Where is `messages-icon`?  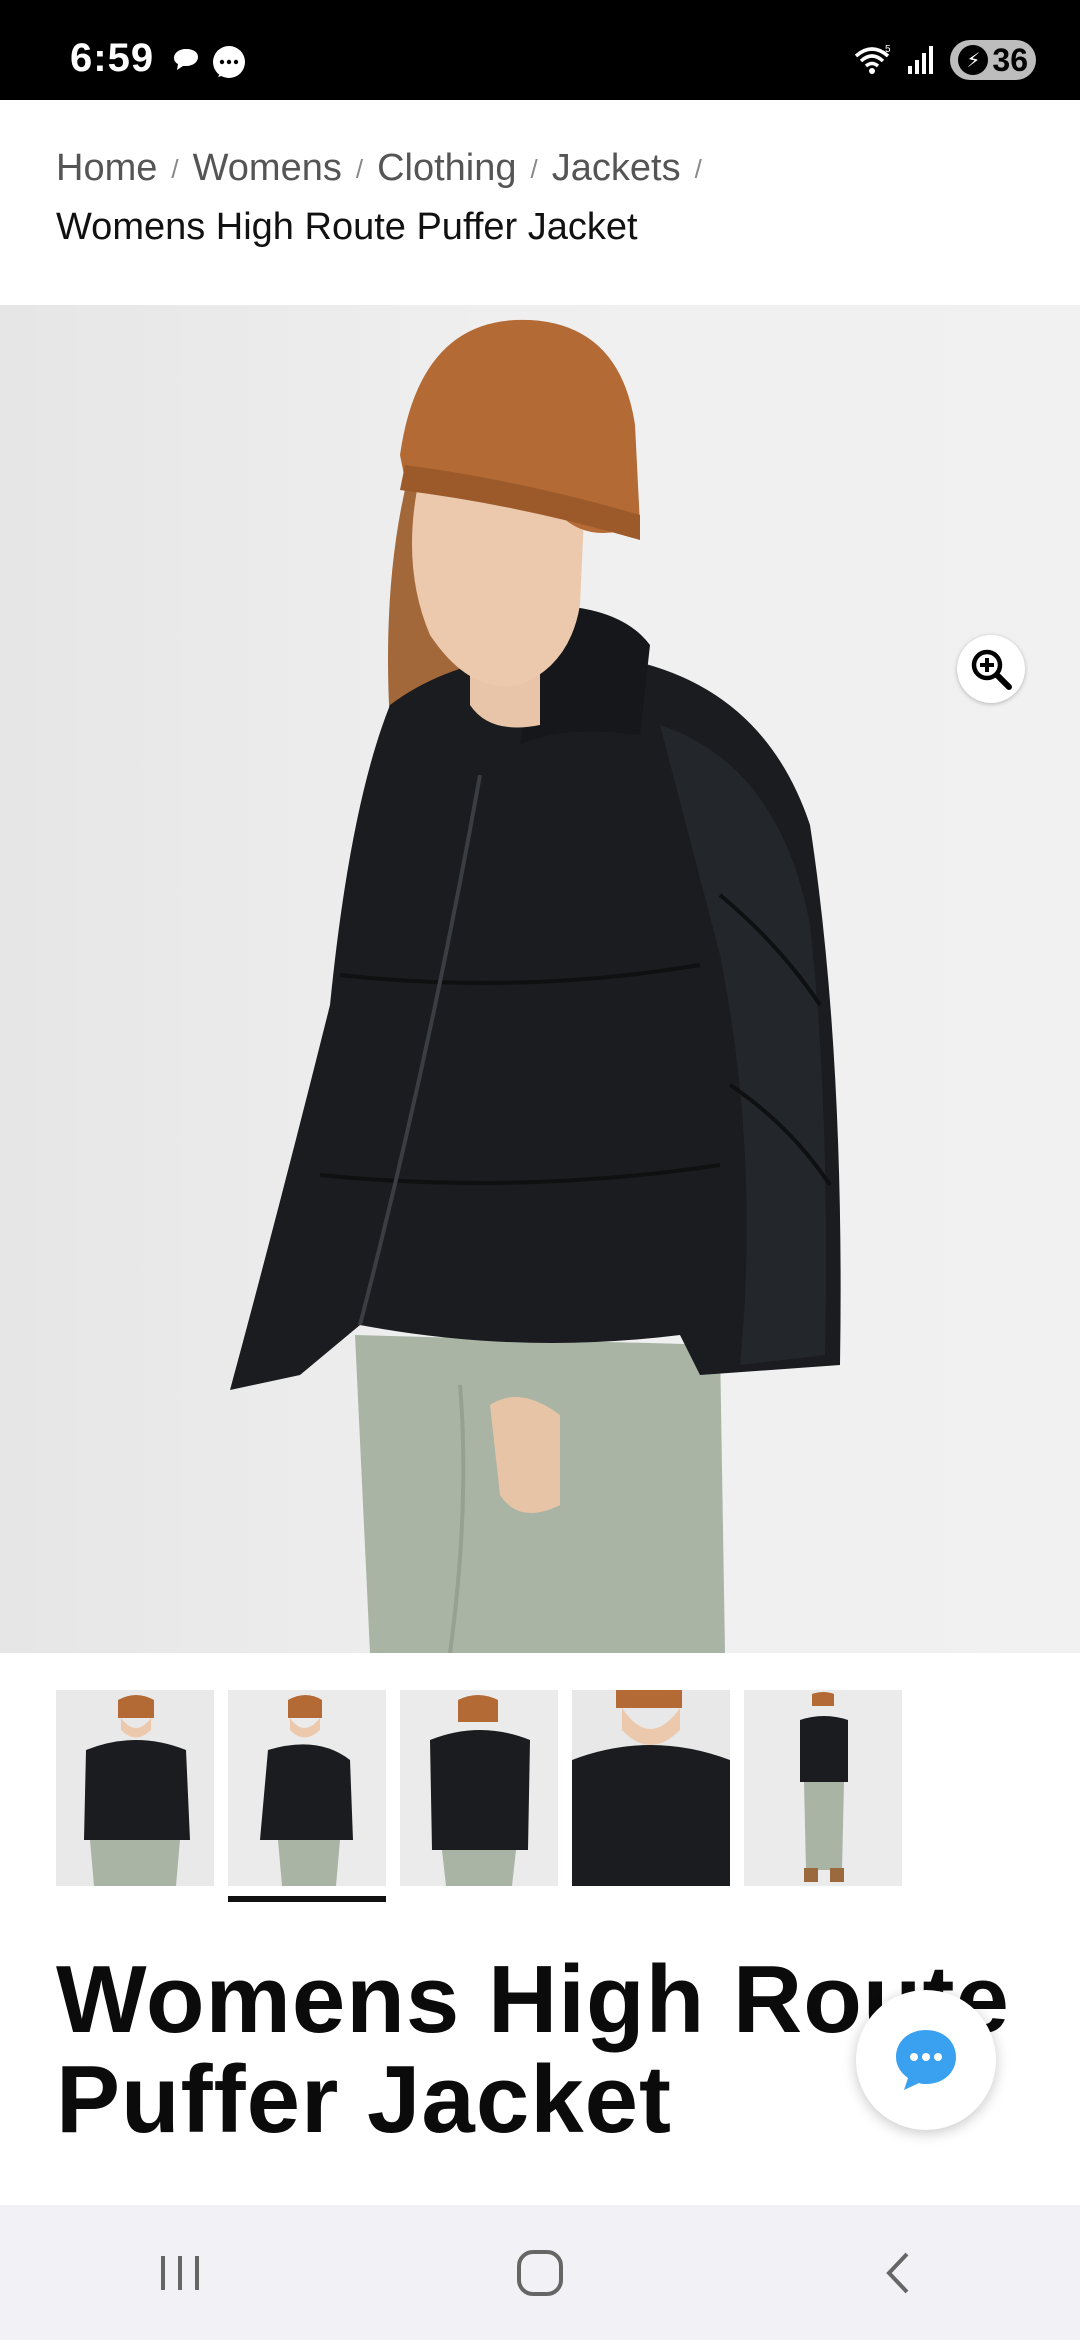
messages-icon is located at coordinates (229, 62).